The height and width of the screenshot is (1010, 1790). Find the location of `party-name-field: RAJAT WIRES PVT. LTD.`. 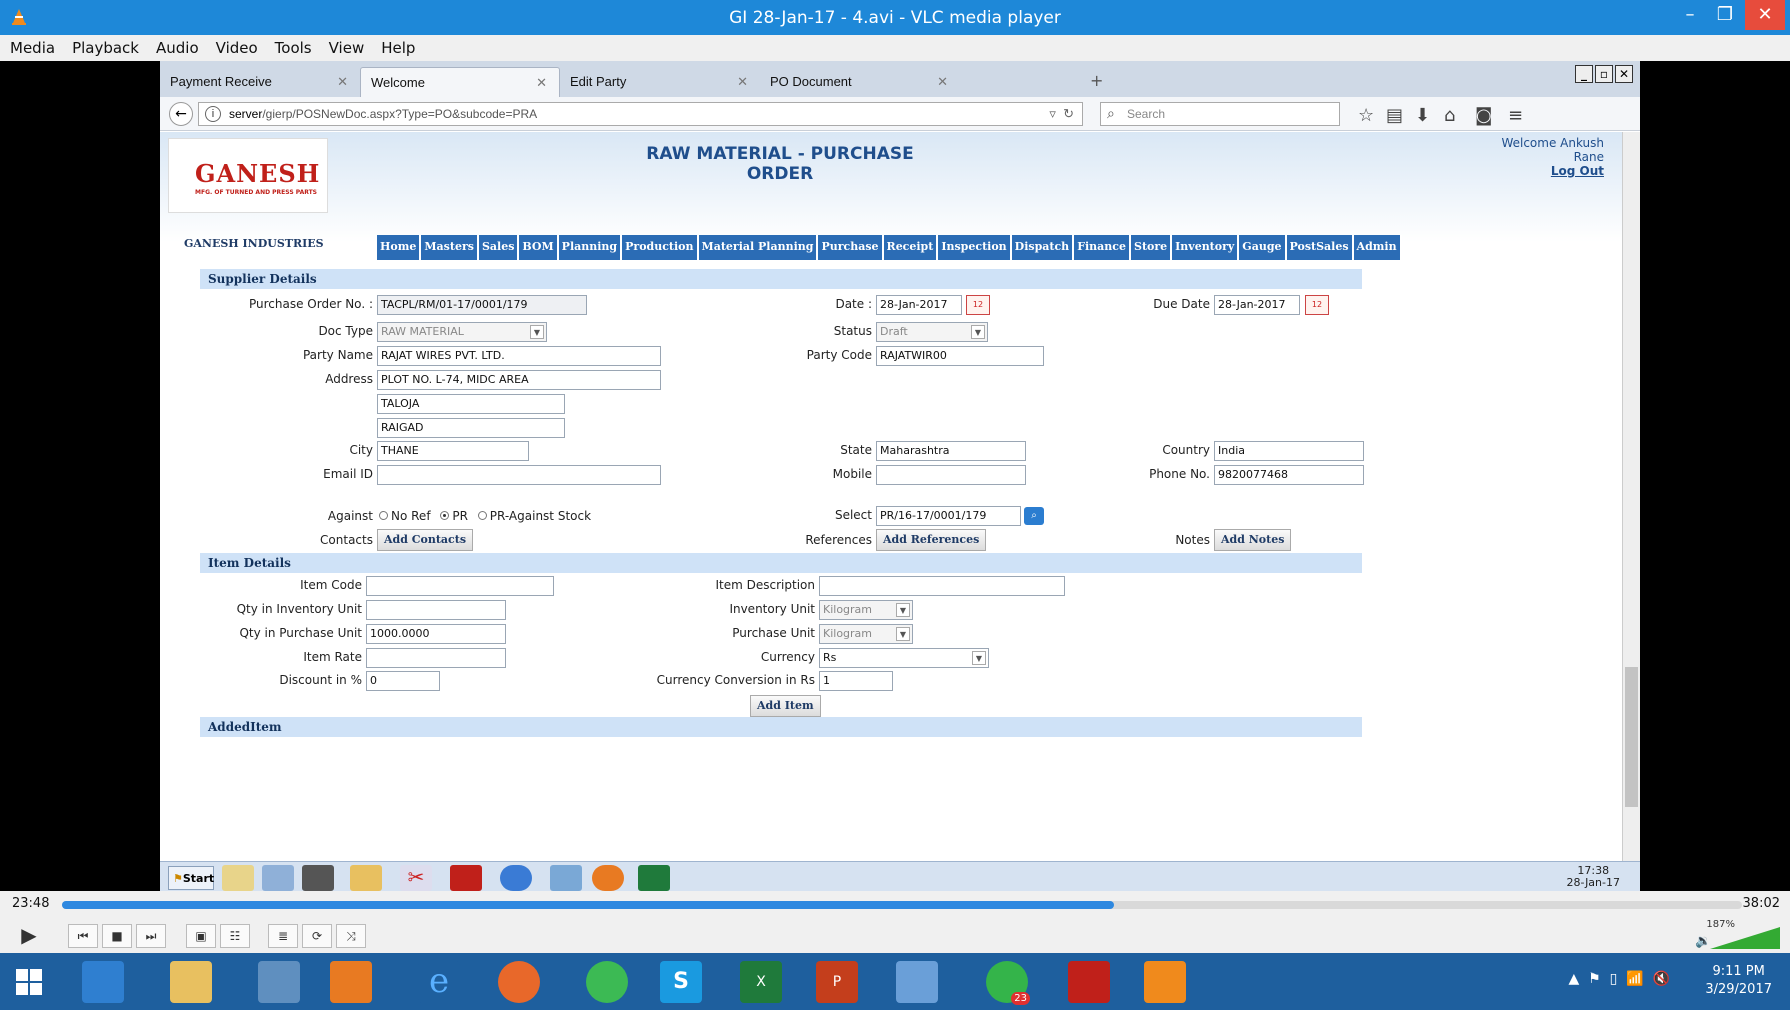

party-name-field: RAJAT WIRES PVT. LTD. is located at coordinates (519, 356).